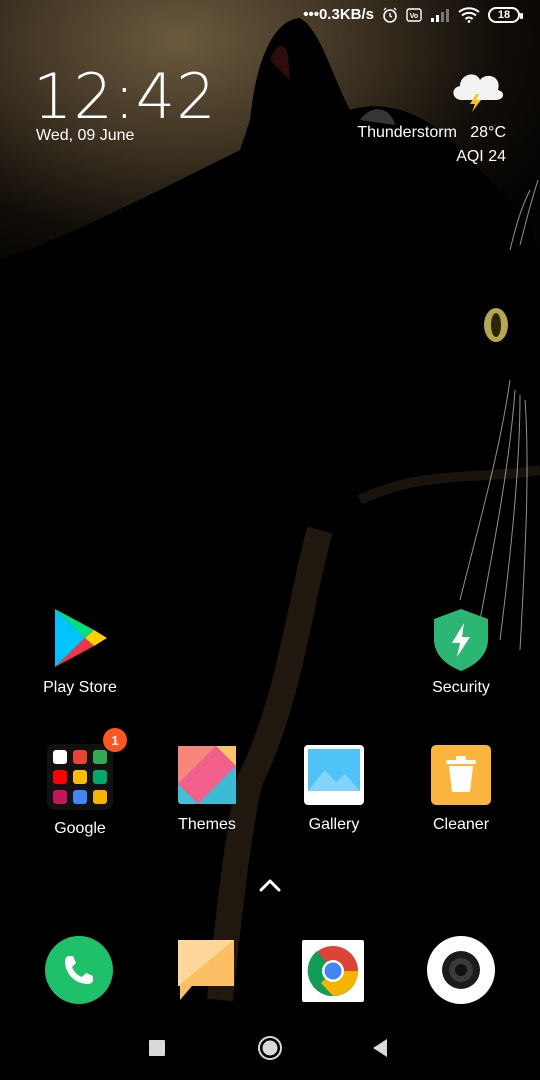 The image size is (540, 1080). What do you see at coordinates (338, 14) in the screenshot?
I see `network-speed: •••0.3KB/s` at bounding box center [338, 14].